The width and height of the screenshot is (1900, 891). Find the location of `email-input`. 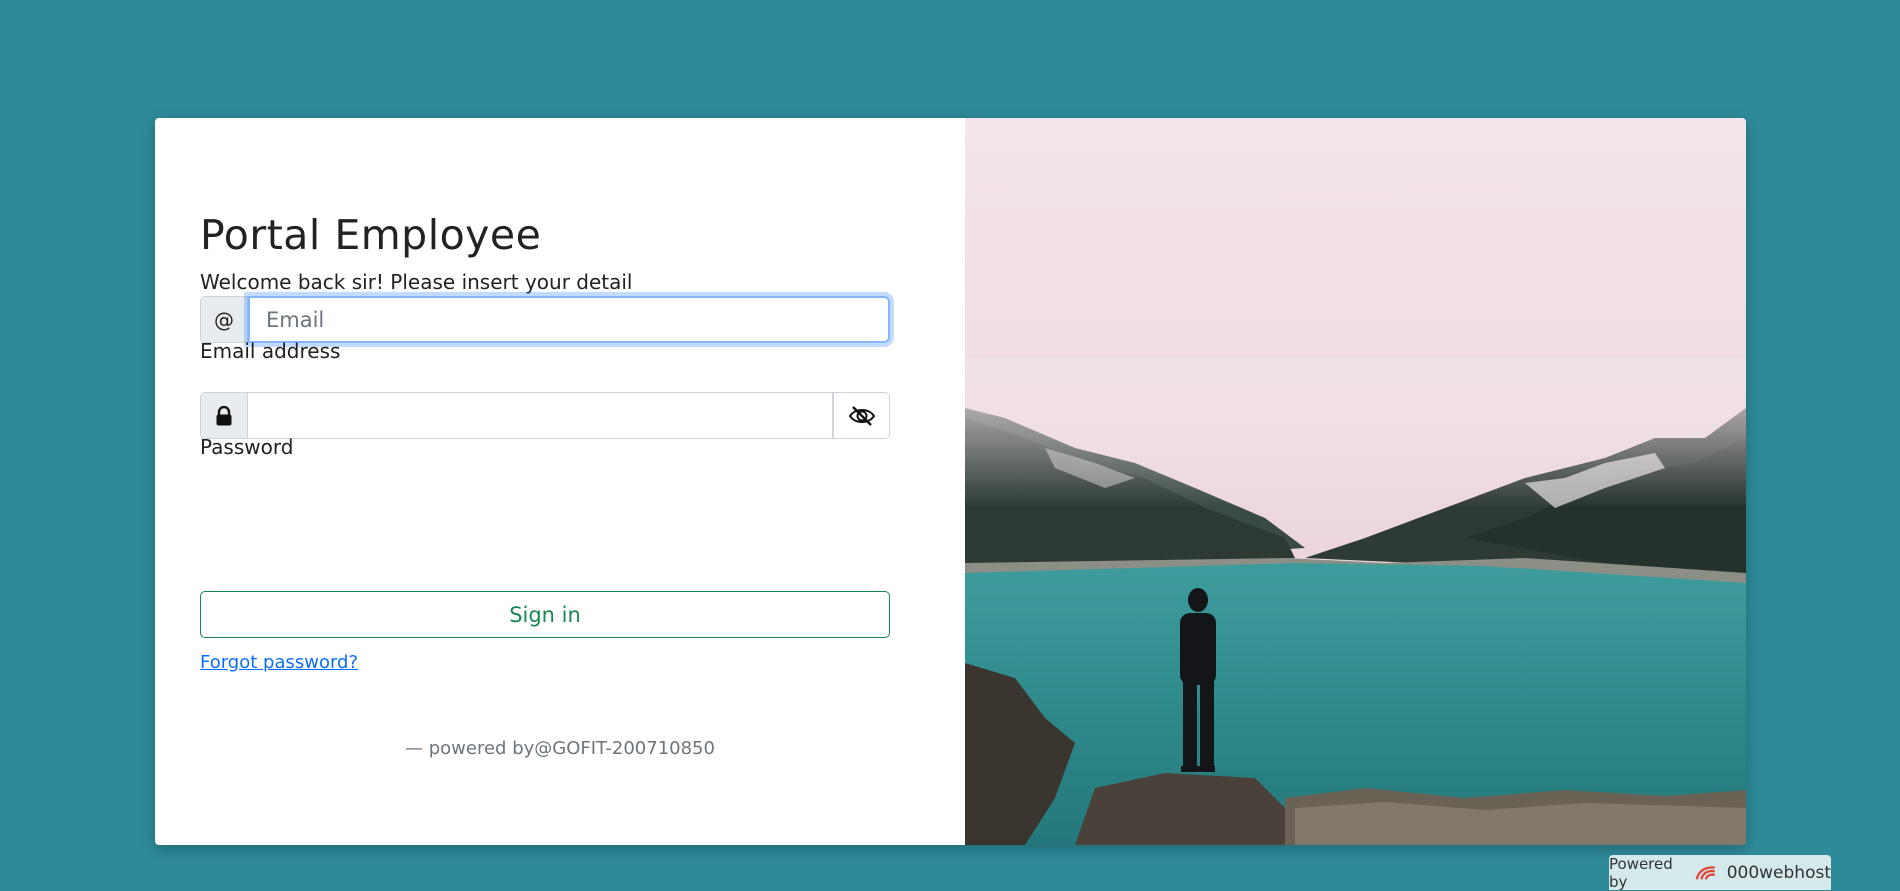

email-input is located at coordinates (569, 319).